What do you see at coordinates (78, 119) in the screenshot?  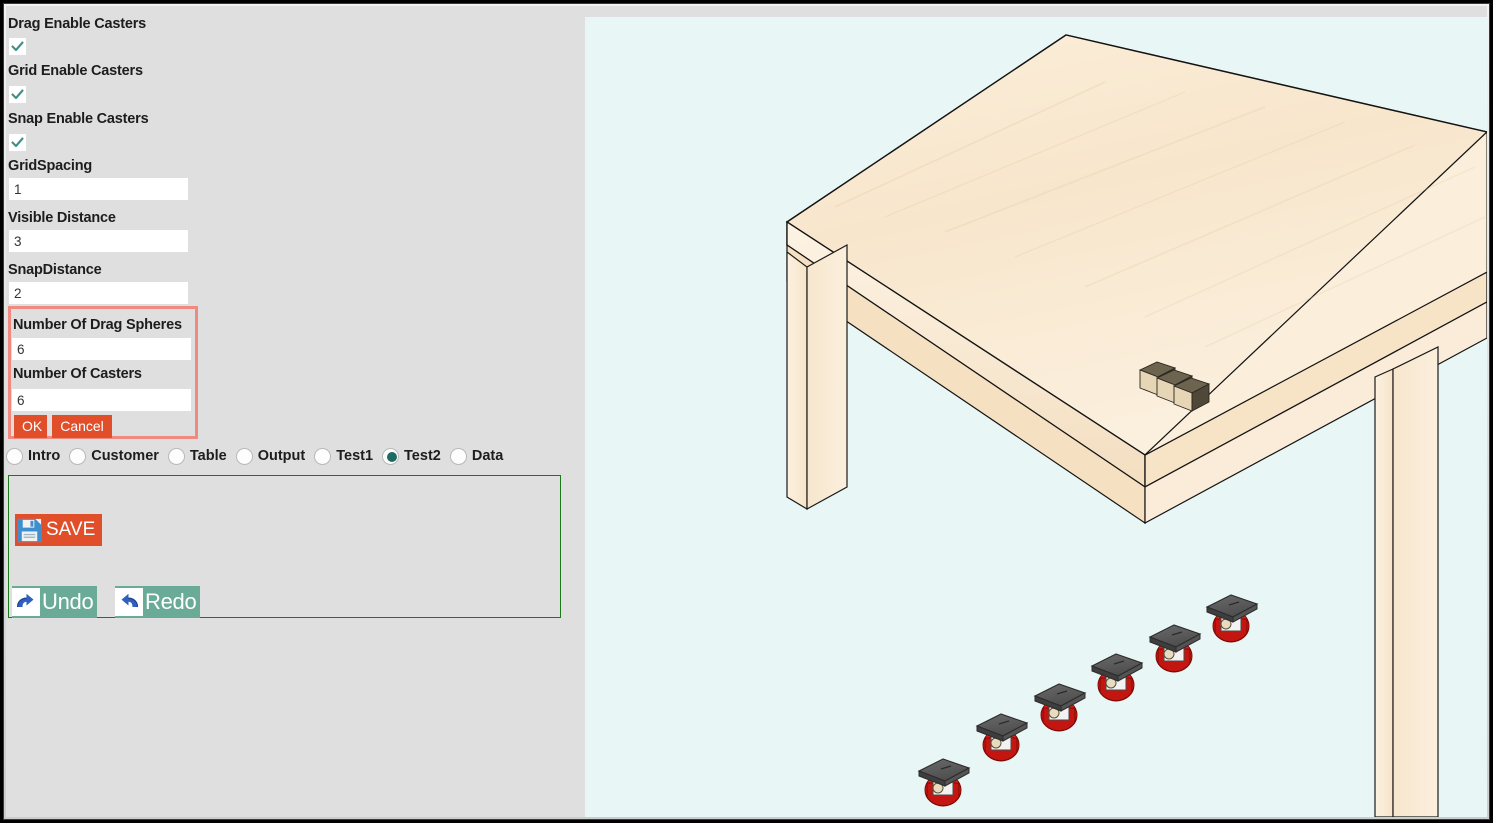 I see `property-label-snap-enable-casters: Snap Enable Casters` at bounding box center [78, 119].